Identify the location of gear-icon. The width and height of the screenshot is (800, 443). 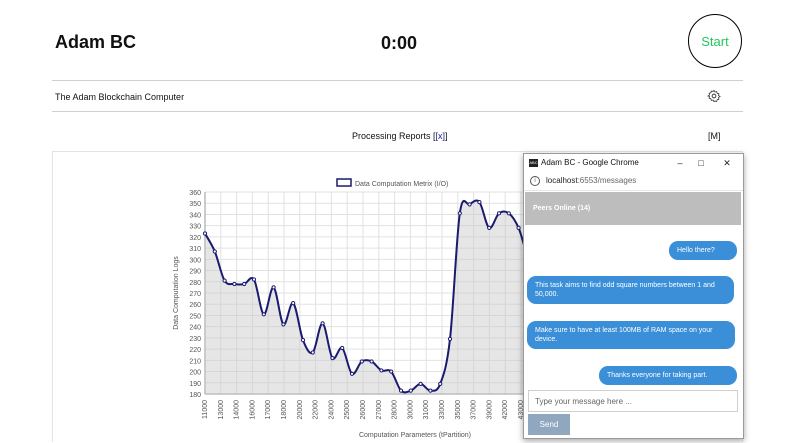
(714, 96).